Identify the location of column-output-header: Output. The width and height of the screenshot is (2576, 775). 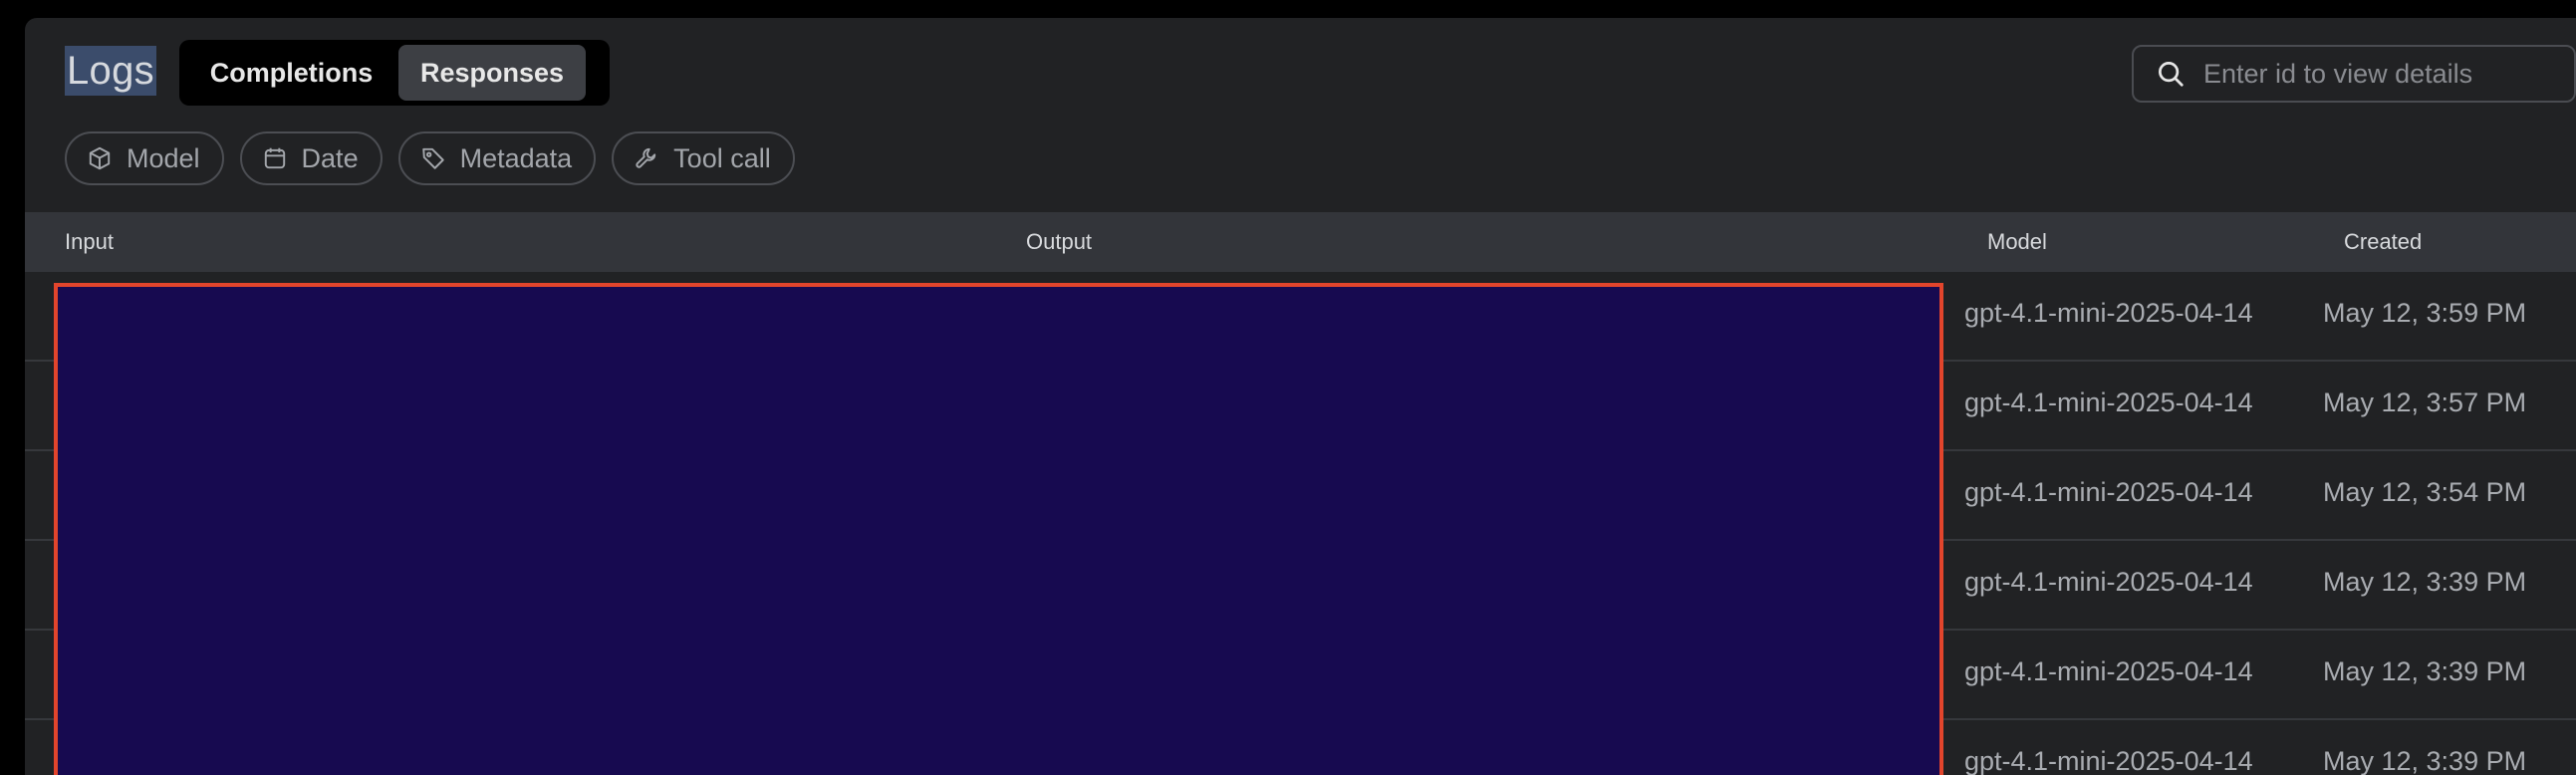
(1059, 241).